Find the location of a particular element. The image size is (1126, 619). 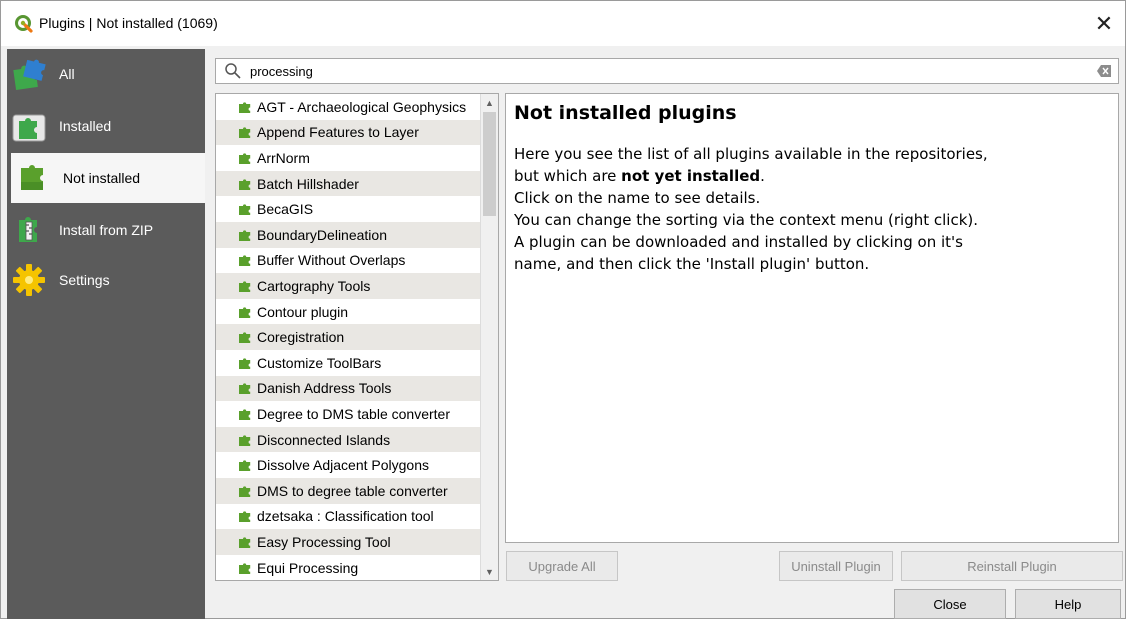

plugin-name: dzetsaka : Classification tool is located at coordinates (345, 516).